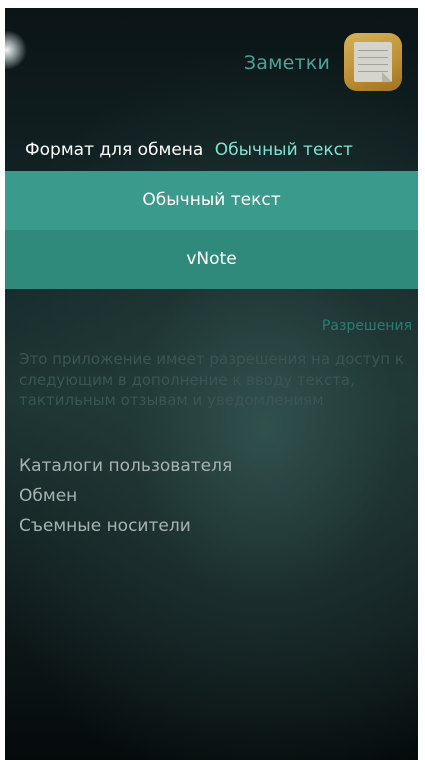 The height and width of the screenshot is (760, 425). Describe the element at coordinates (126, 466) in the screenshot. I see `permission-user-directories: Каталоги пользователя` at that location.